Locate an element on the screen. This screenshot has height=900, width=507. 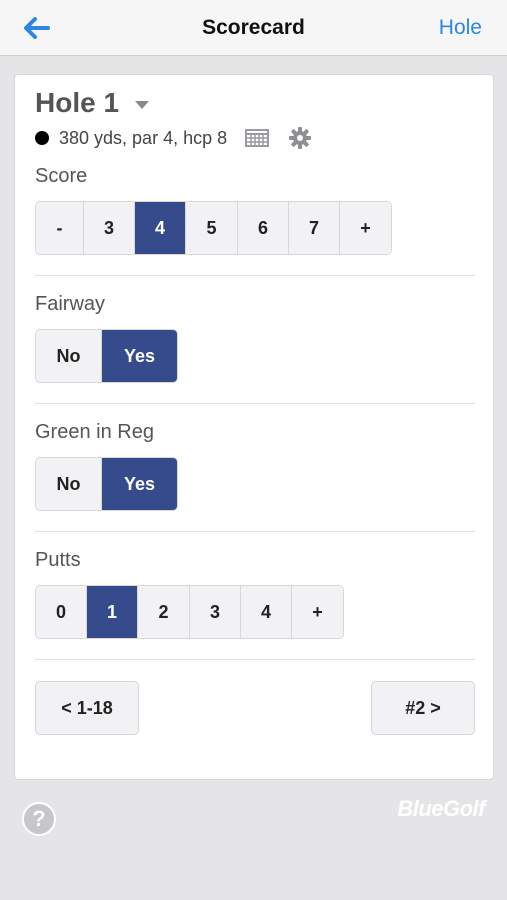
putts-label: Putts is located at coordinates (58, 560).